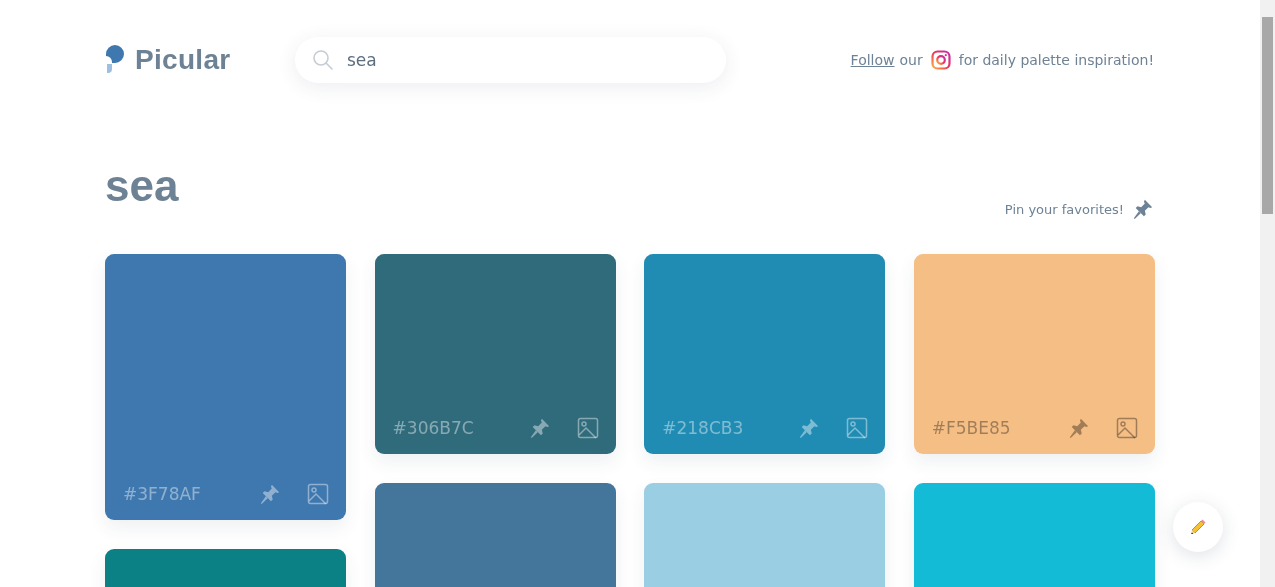 The image size is (1275, 587). What do you see at coordinates (225, 387) in the screenshot?
I see `color-swatch: #3F78AF` at bounding box center [225, 387].